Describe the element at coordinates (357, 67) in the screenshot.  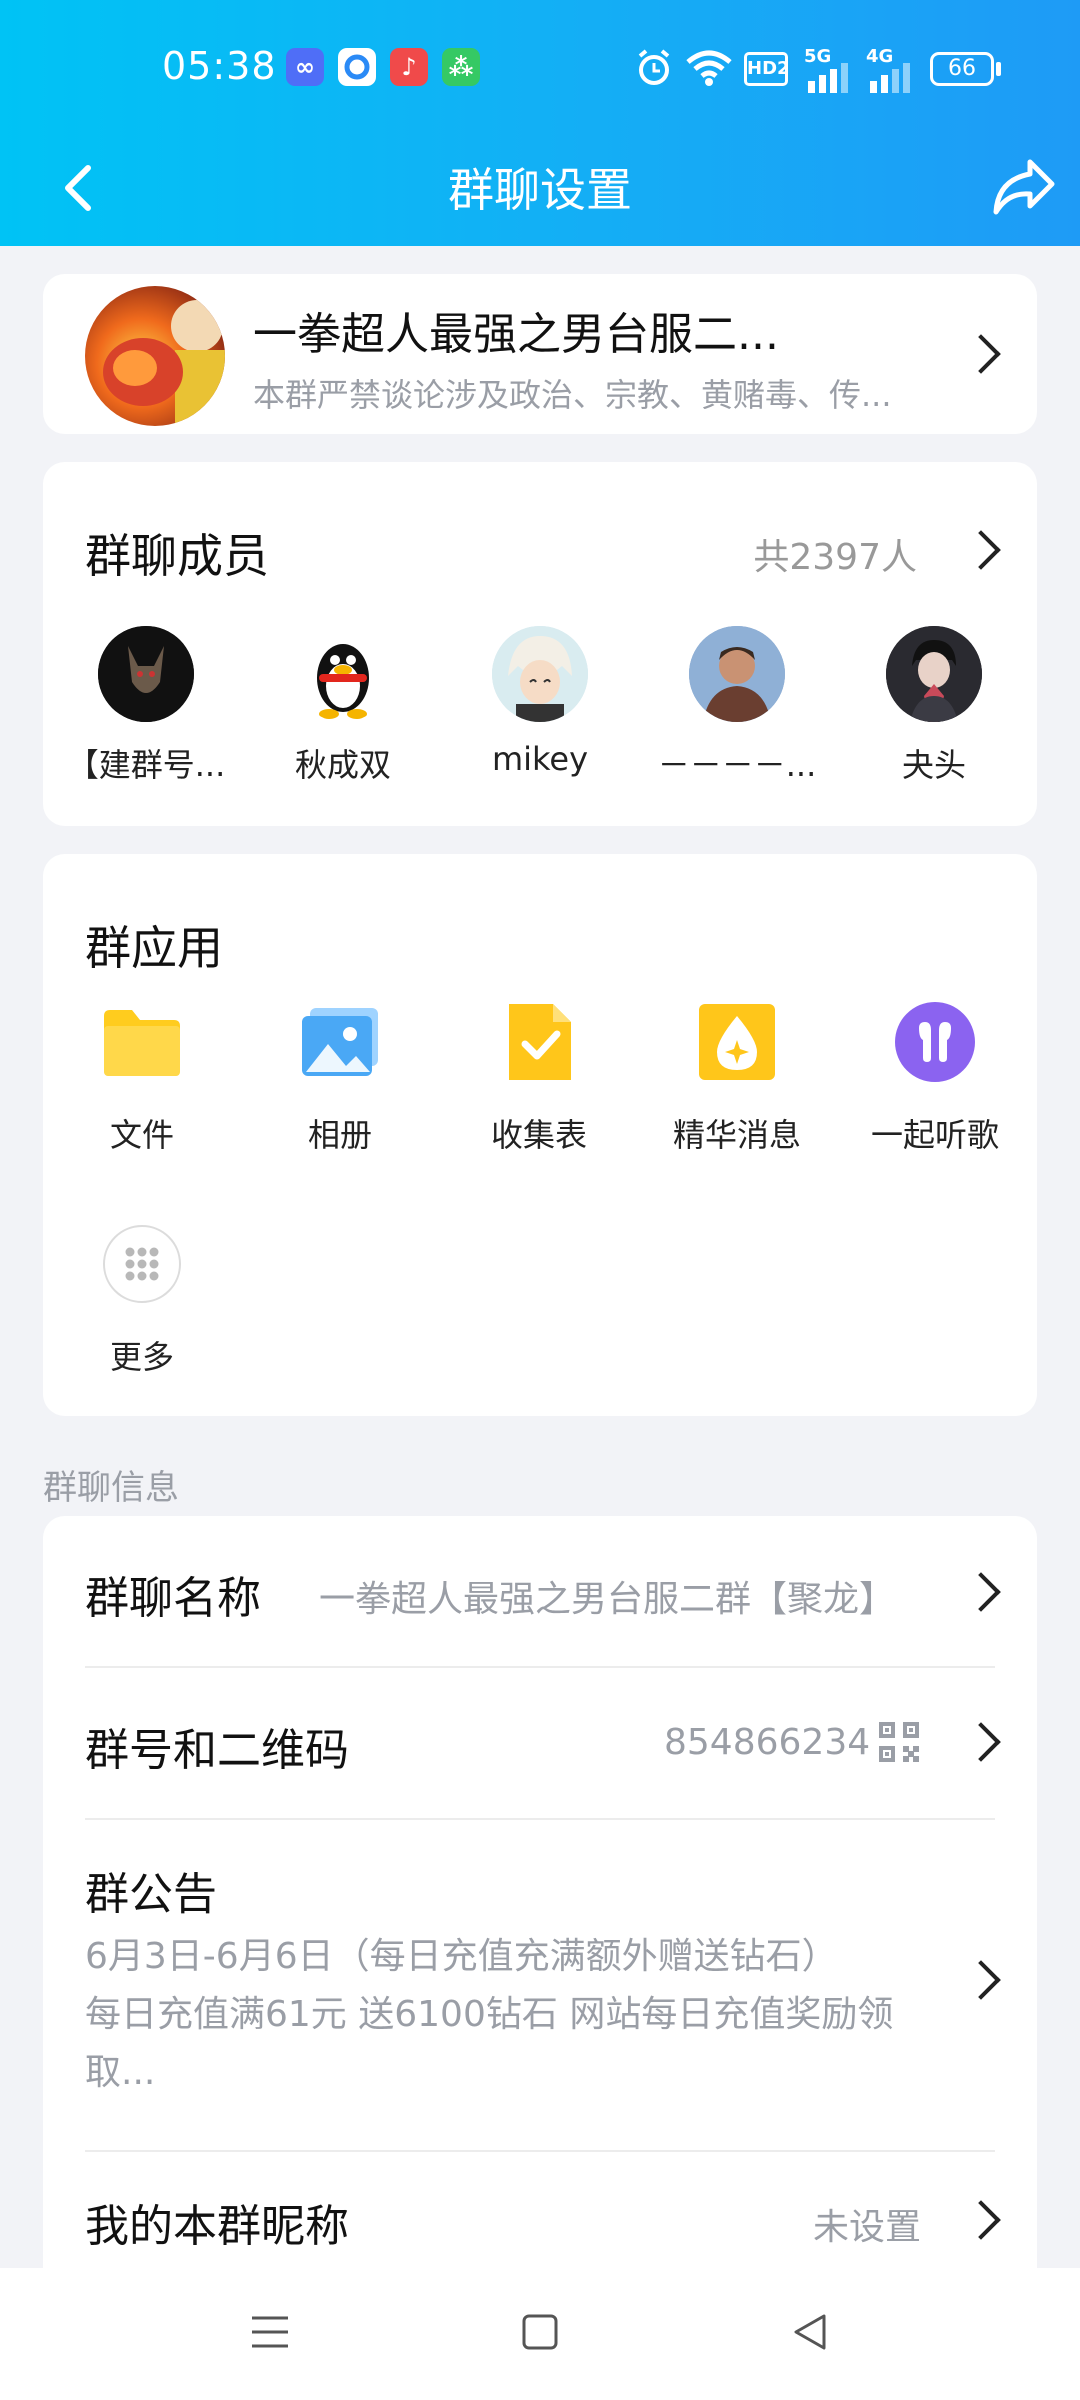
I see `browser-app-icon` at that location.